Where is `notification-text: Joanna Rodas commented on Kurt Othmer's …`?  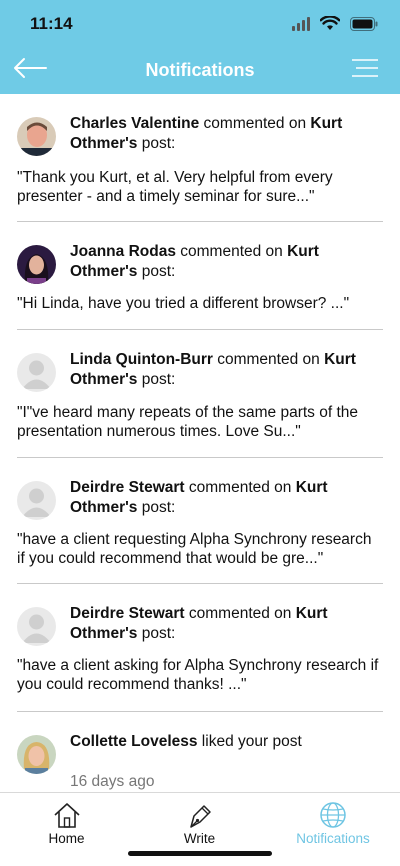 notification-text: Joanna Rodas commented on Kurt Othmer's … is located at coordinates (194, 261).